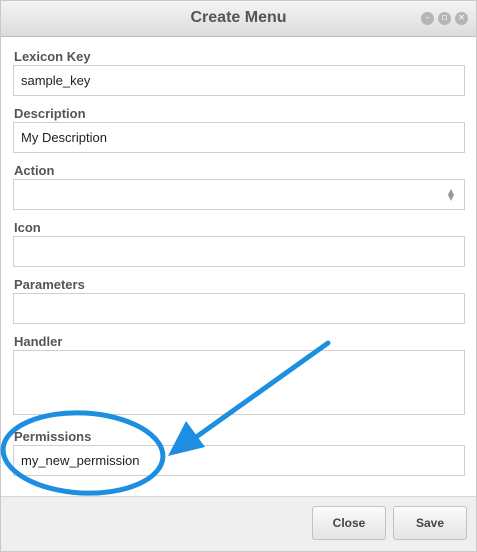  Describe the element at coordinates (260, 391) in the screenshot. I see `arrow-shaft` at that location.